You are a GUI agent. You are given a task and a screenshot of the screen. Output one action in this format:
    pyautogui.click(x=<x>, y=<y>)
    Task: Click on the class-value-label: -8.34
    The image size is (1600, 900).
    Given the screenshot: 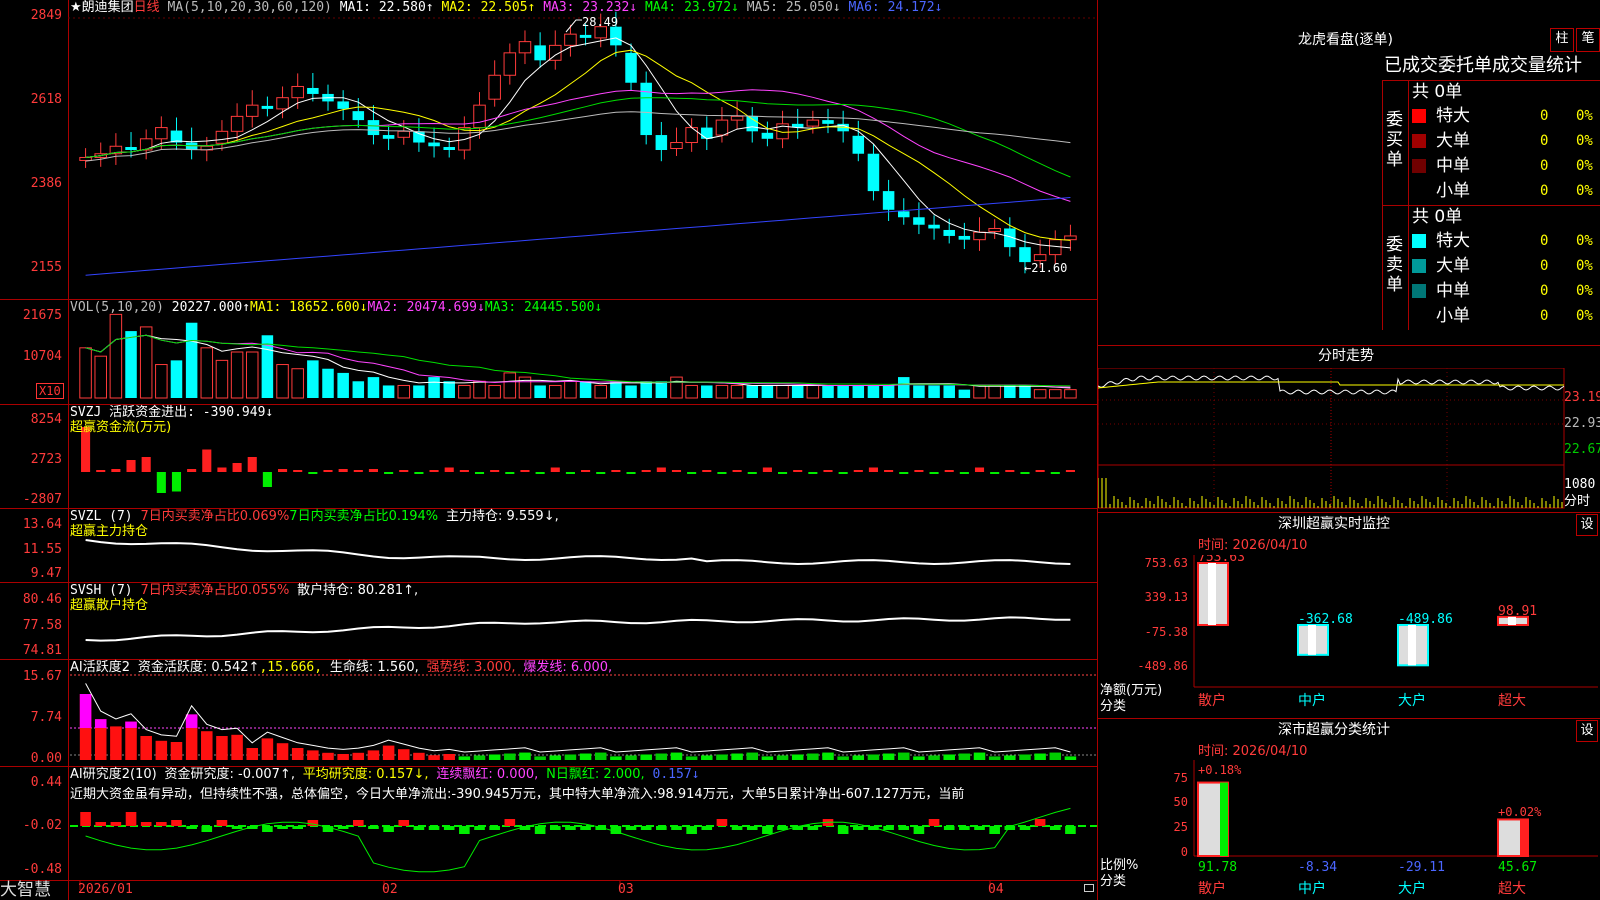 What is the action you would take?
    pyautogui.click(x=1317, y=867)
    